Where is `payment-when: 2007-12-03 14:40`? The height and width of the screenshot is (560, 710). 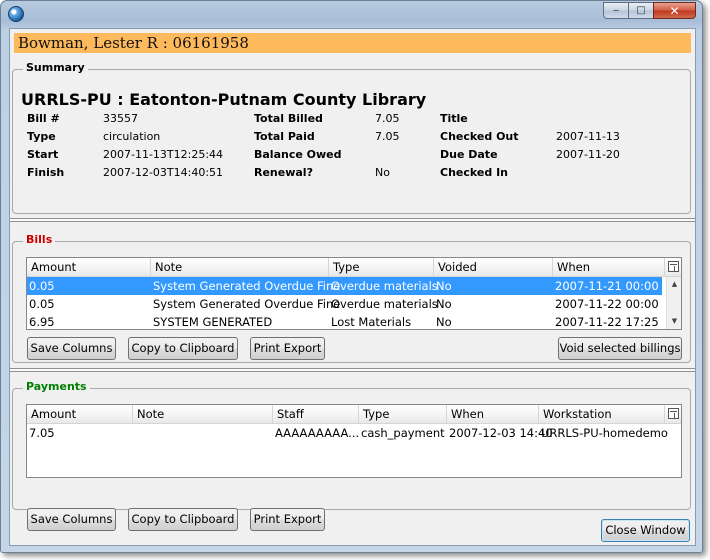
payment-when: 2007-12-03 14:40 is located at coordinates (501, 433).